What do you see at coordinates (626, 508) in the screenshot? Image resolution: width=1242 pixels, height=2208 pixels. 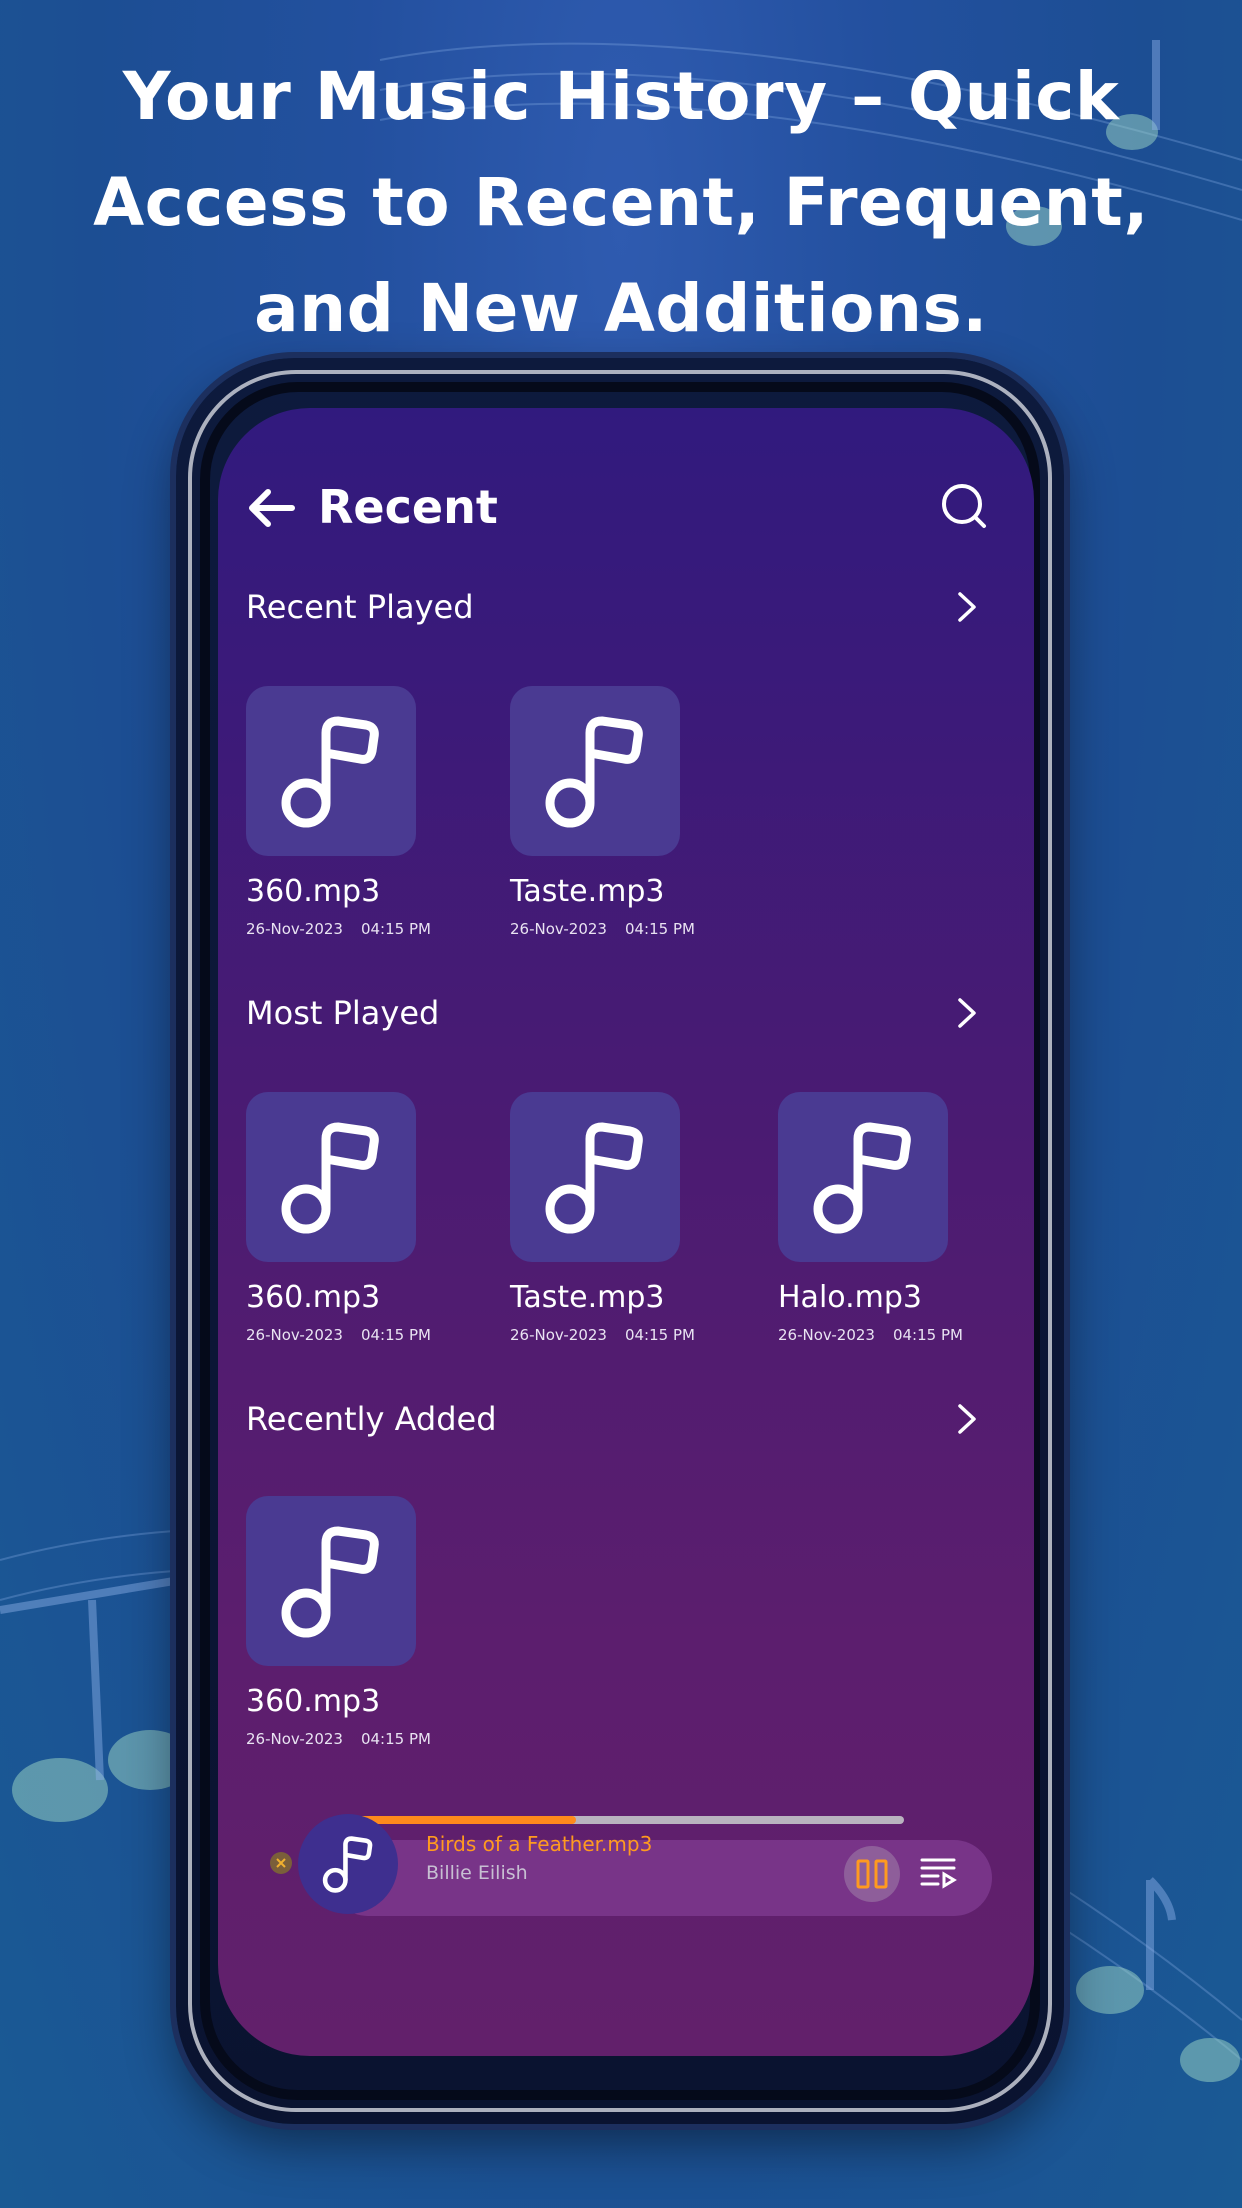 I see `top-bar: Recent` at bounding box center [626, 508].